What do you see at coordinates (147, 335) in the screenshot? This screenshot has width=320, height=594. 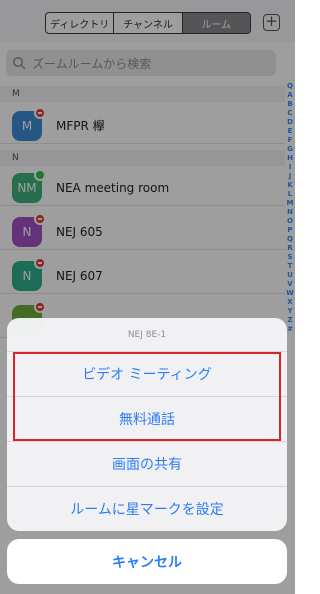 I see `action-sheet-title: NEJ 8E-1` at bounding box center [147, 335].